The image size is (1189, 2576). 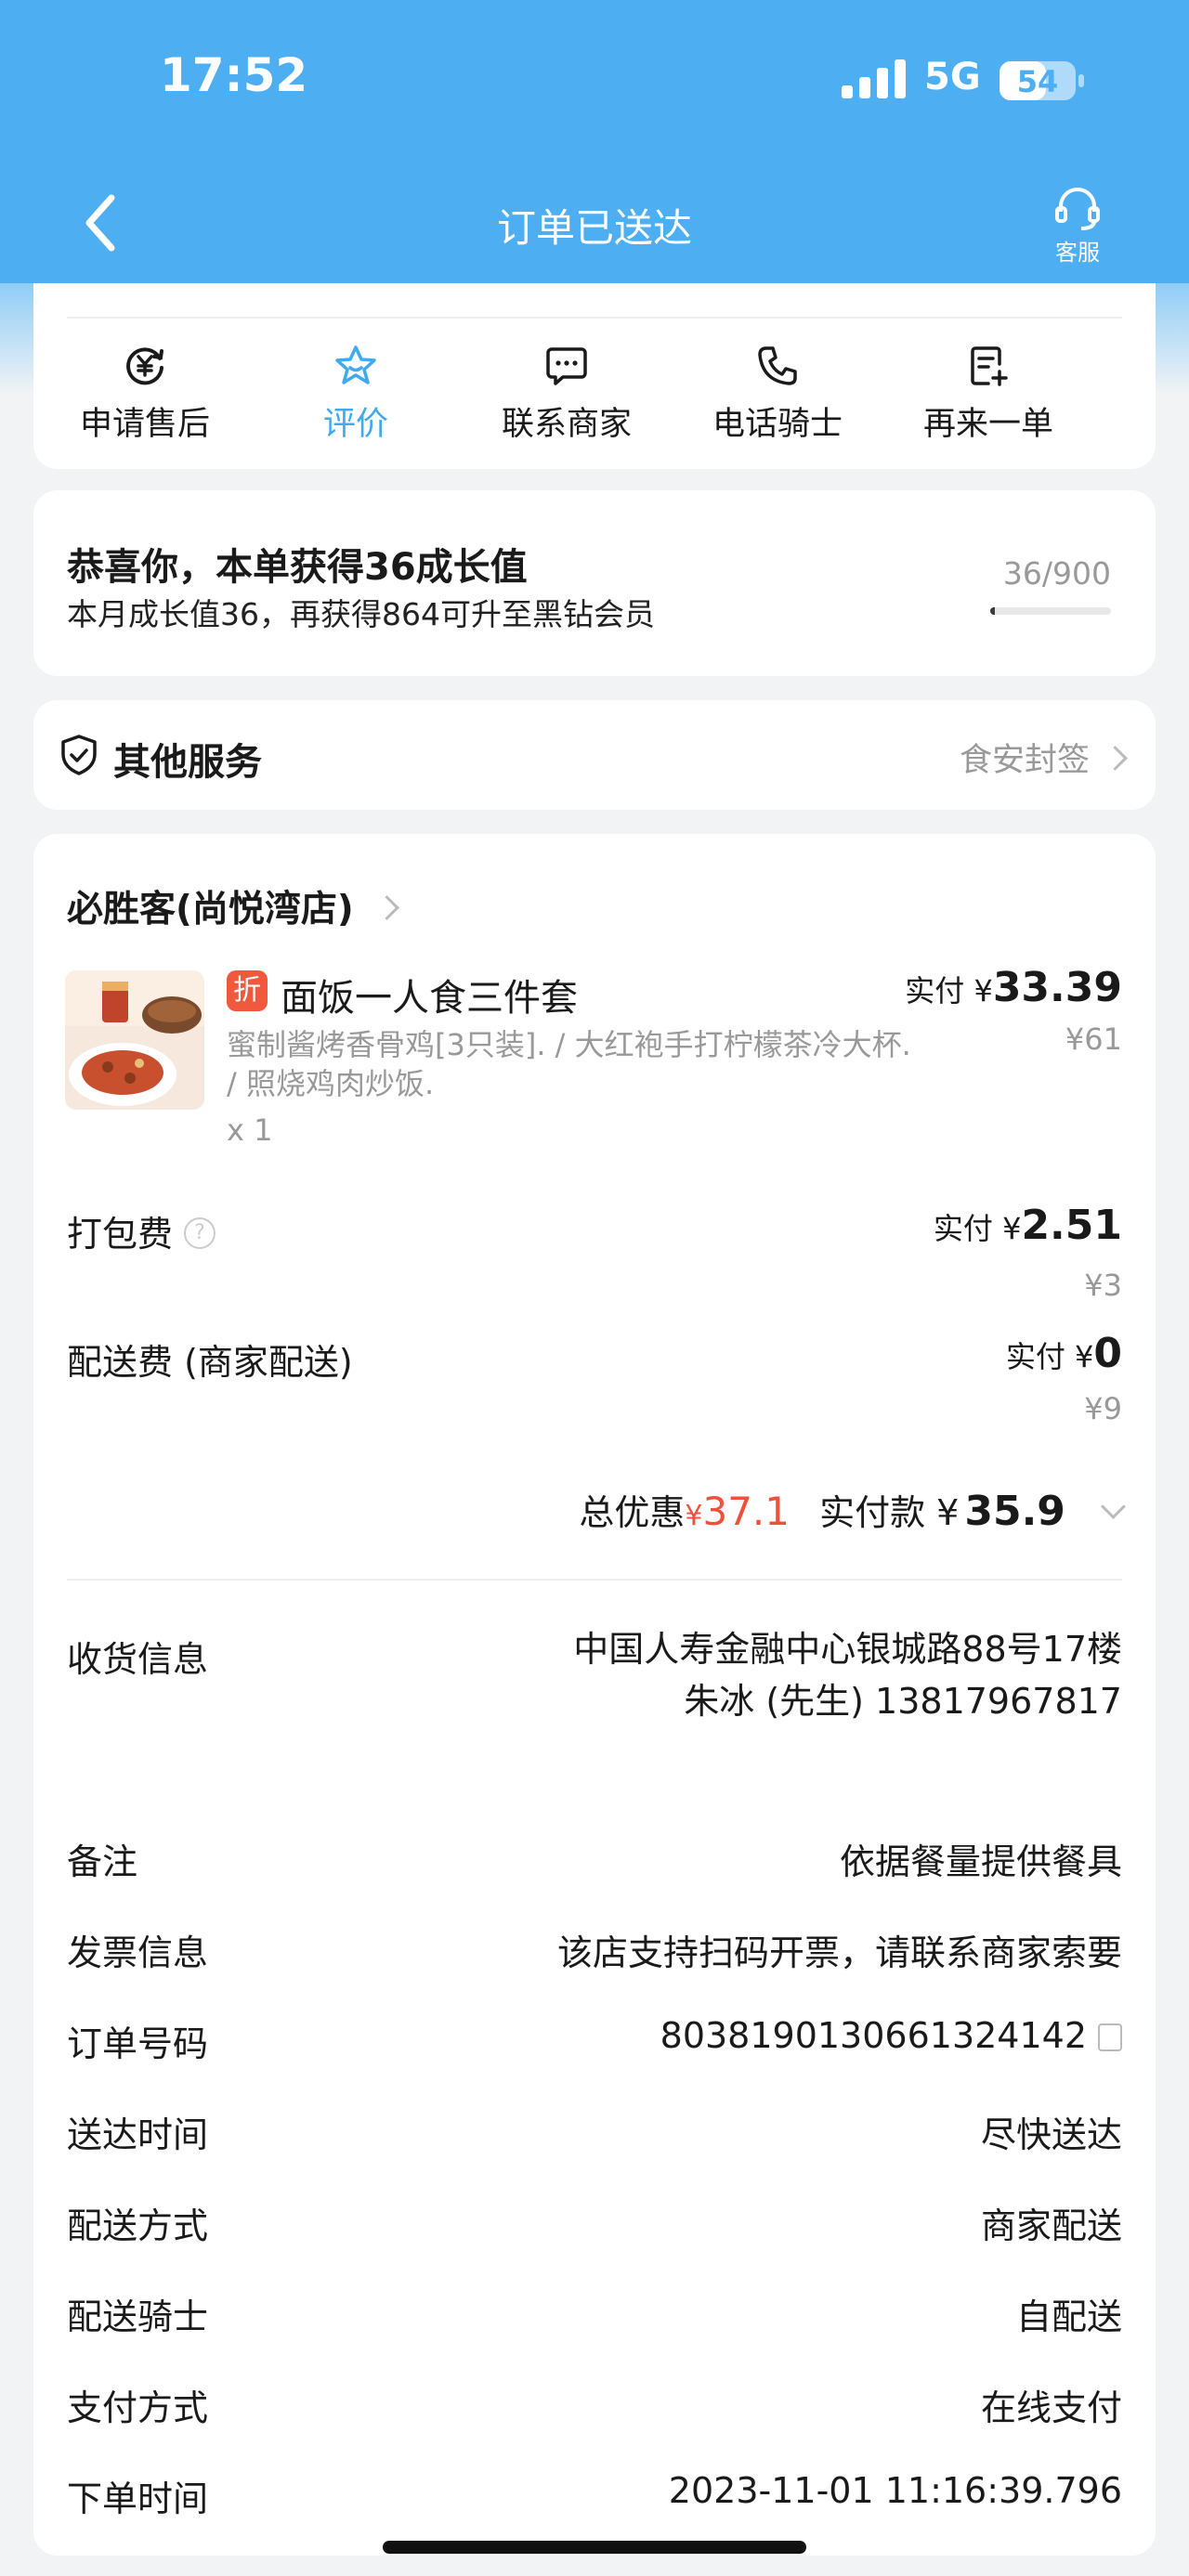 What do you see at coordinates (895, 2490) in the screenshot?
I see `order-time-value: 2023-11-01 11:16:39.796` at bounding box center [895, 2490].